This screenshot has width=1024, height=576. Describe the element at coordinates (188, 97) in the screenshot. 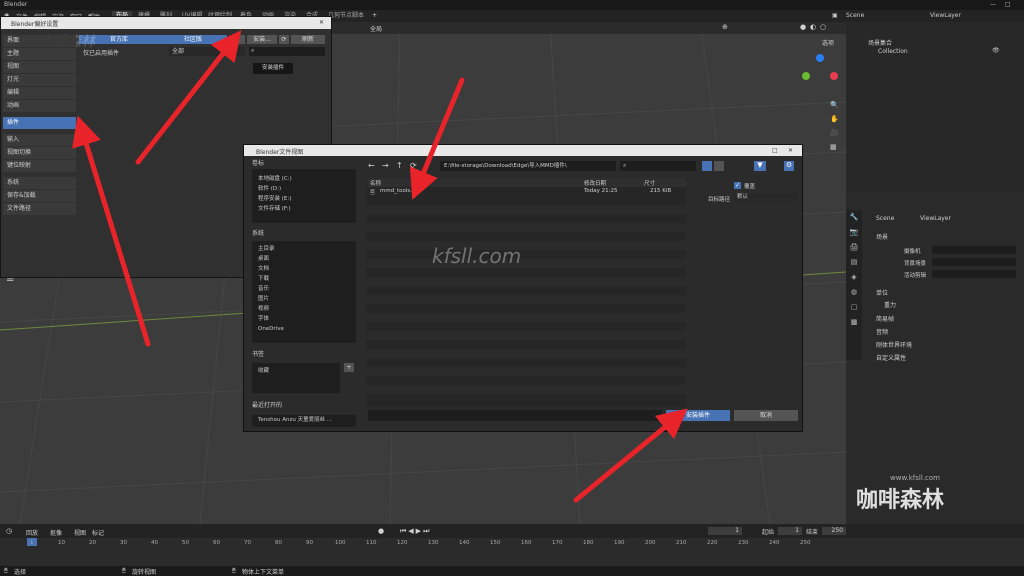

I see `arrow-install` at that location.